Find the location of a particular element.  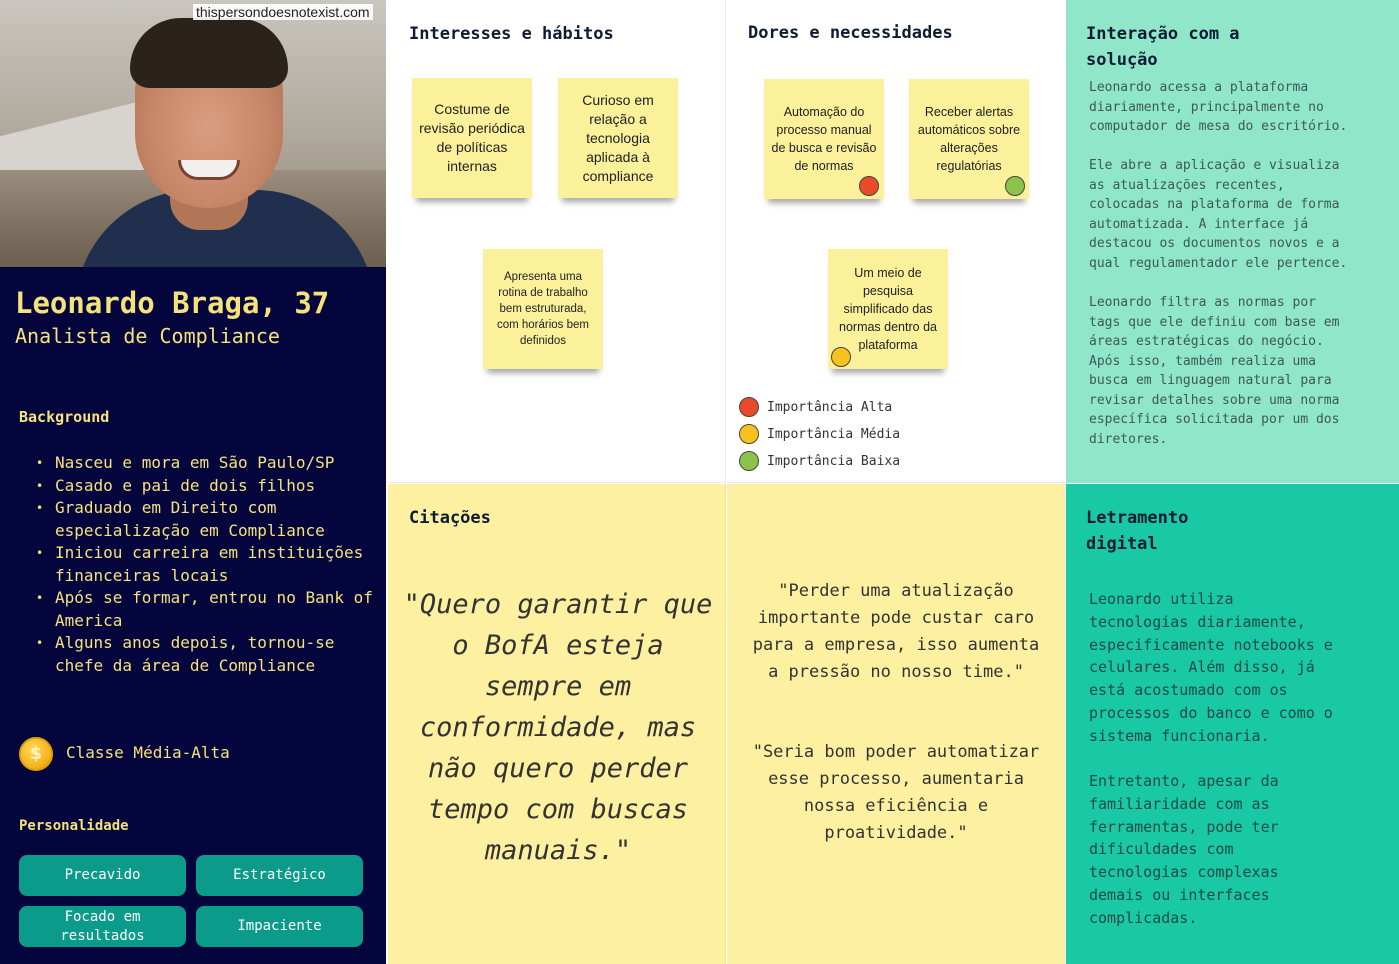

background-item: Casado e pai de dois filhos is located at coordinates (204, 486).